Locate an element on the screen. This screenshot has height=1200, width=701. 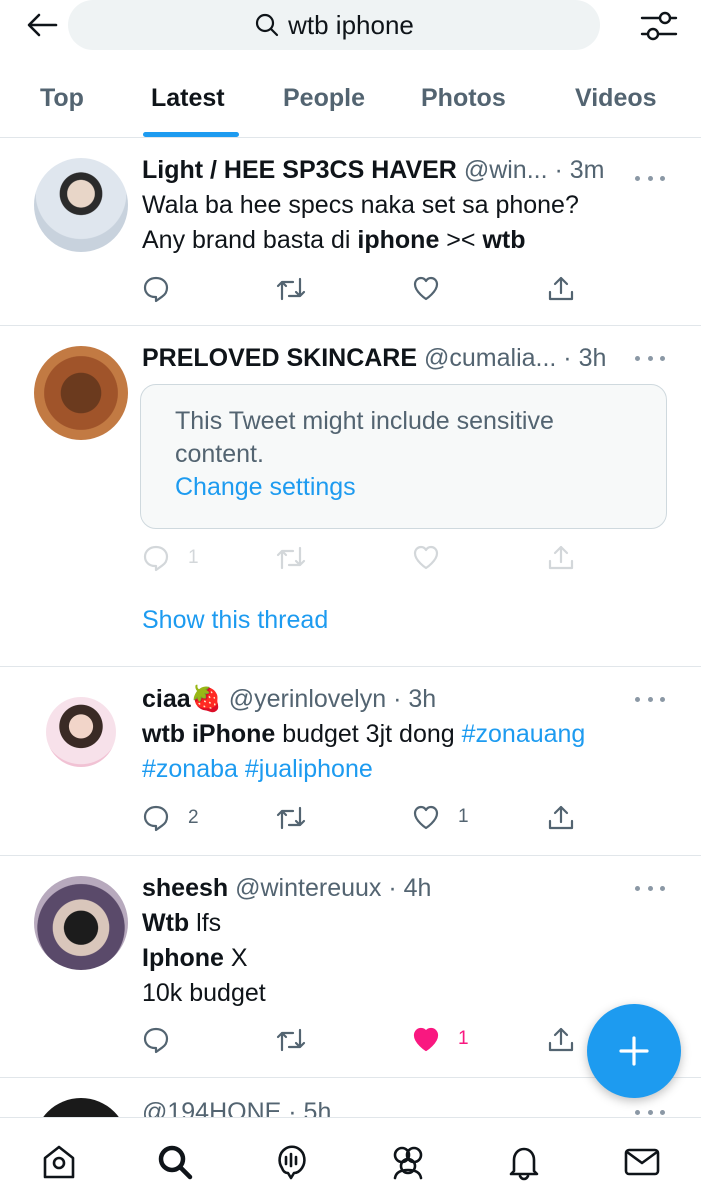
search-query: wtb iphone is located at coordinates (351, 24).